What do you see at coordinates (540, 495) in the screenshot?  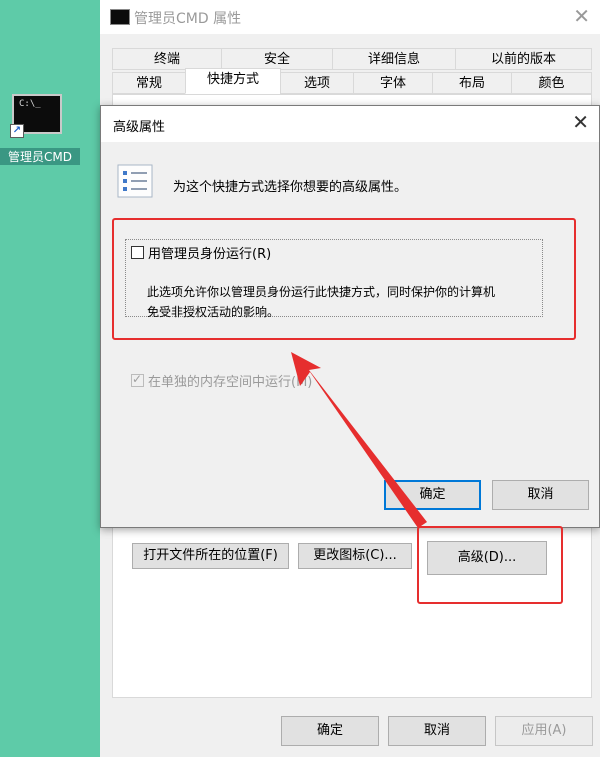 I see `advanced-cancel-button: 取消` at bounding box center [540, 495].